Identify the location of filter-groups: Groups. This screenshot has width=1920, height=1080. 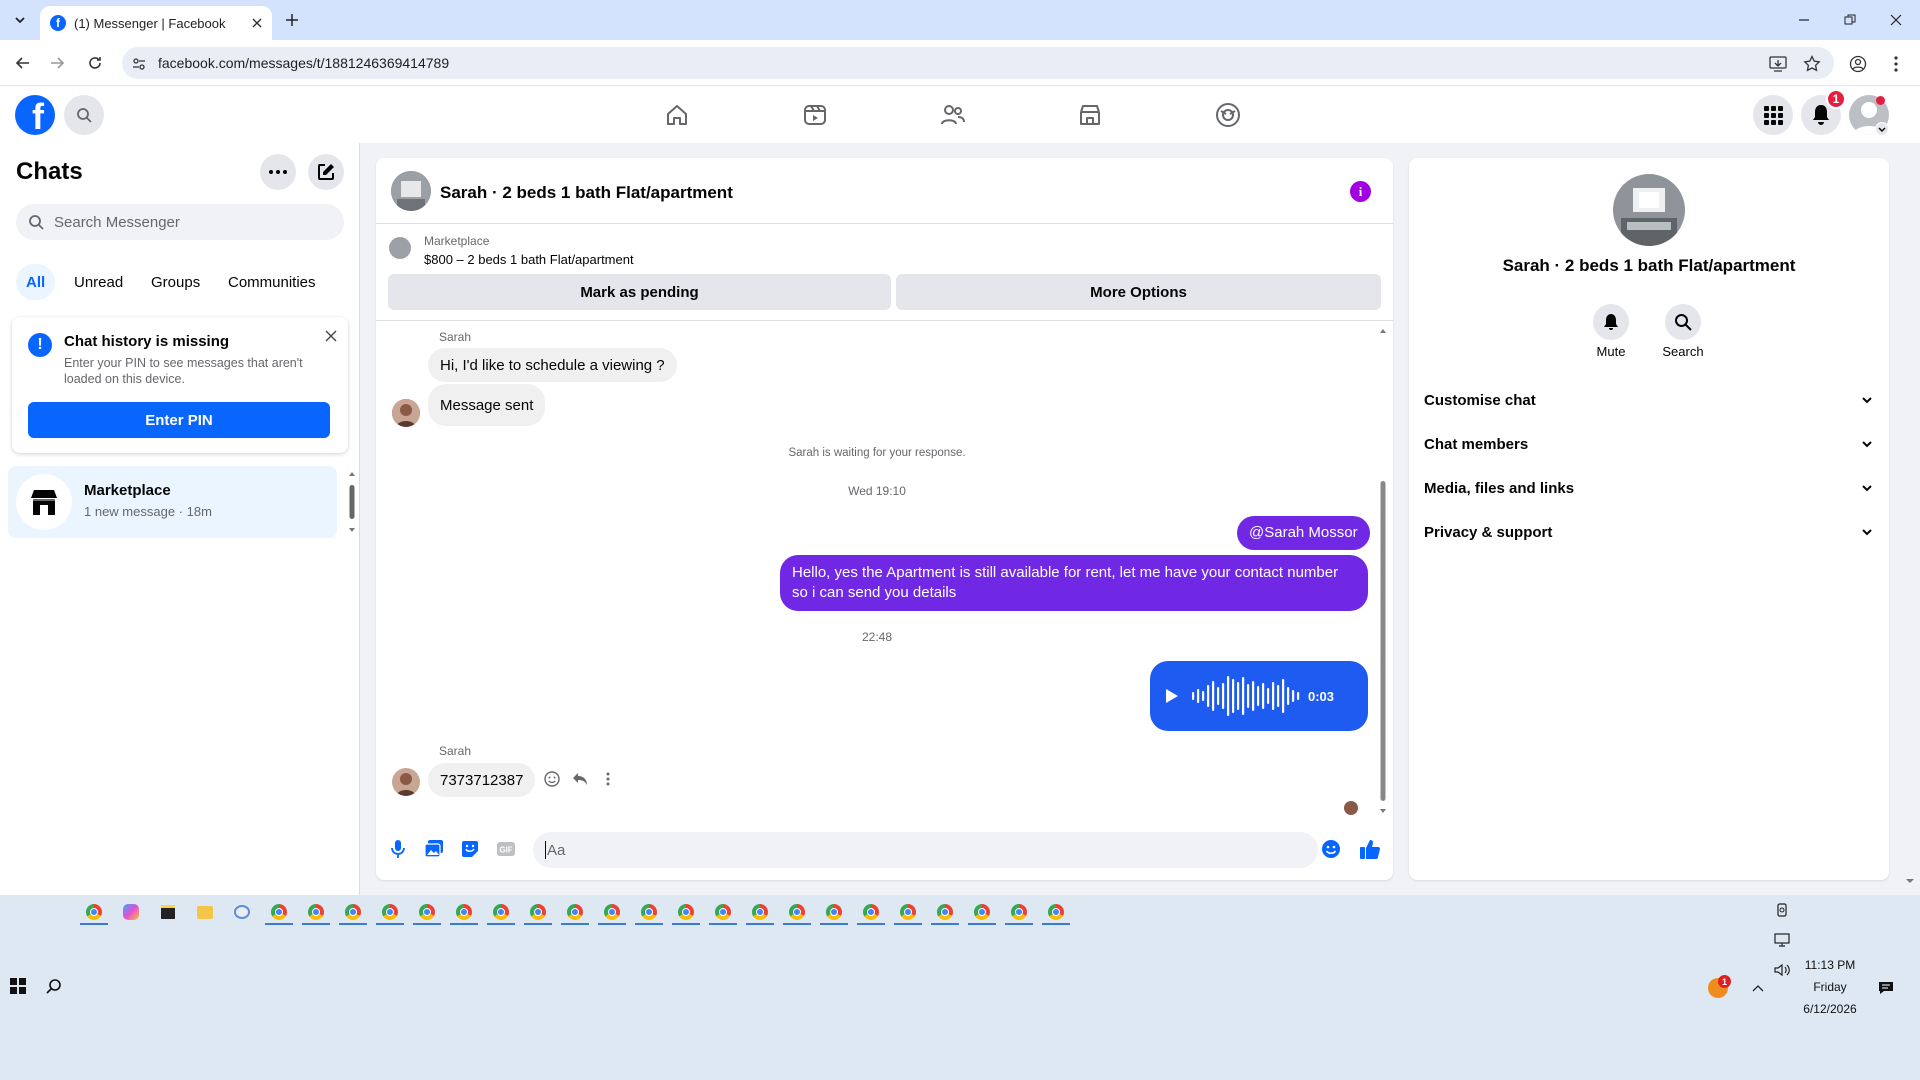
(175, 282).